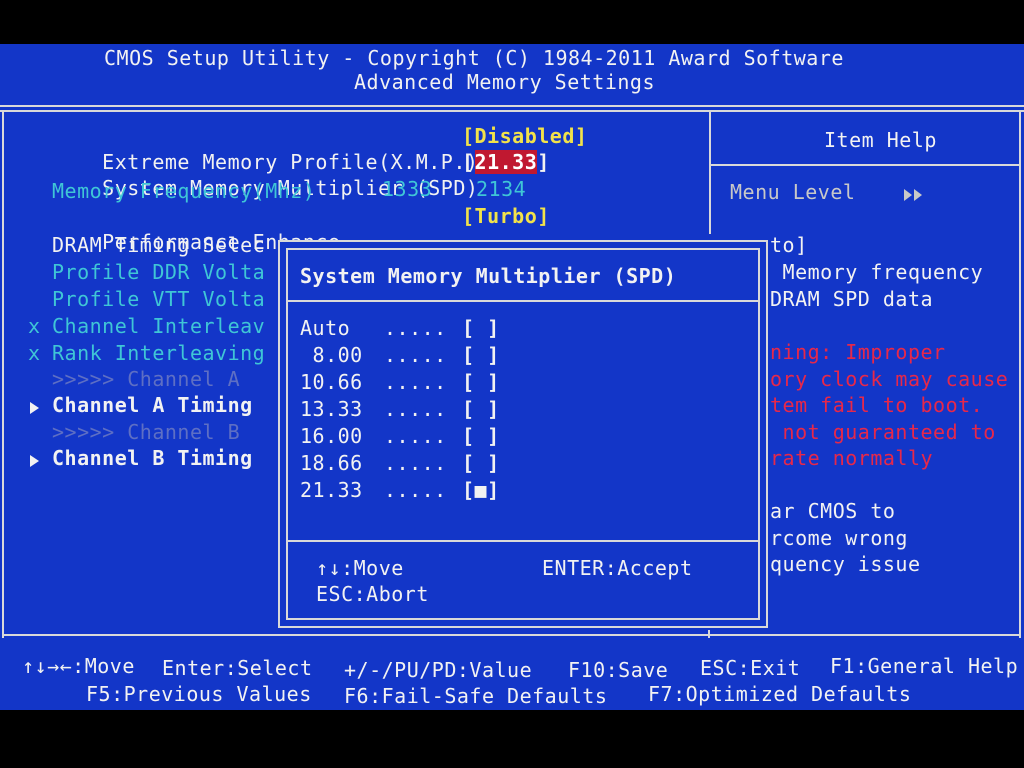 The width and height of the screenshot is (1024, 768). Describe the element at coordinates (524, 136) in the screenshot. I see `xmp-value: [Disabled]` at that location.